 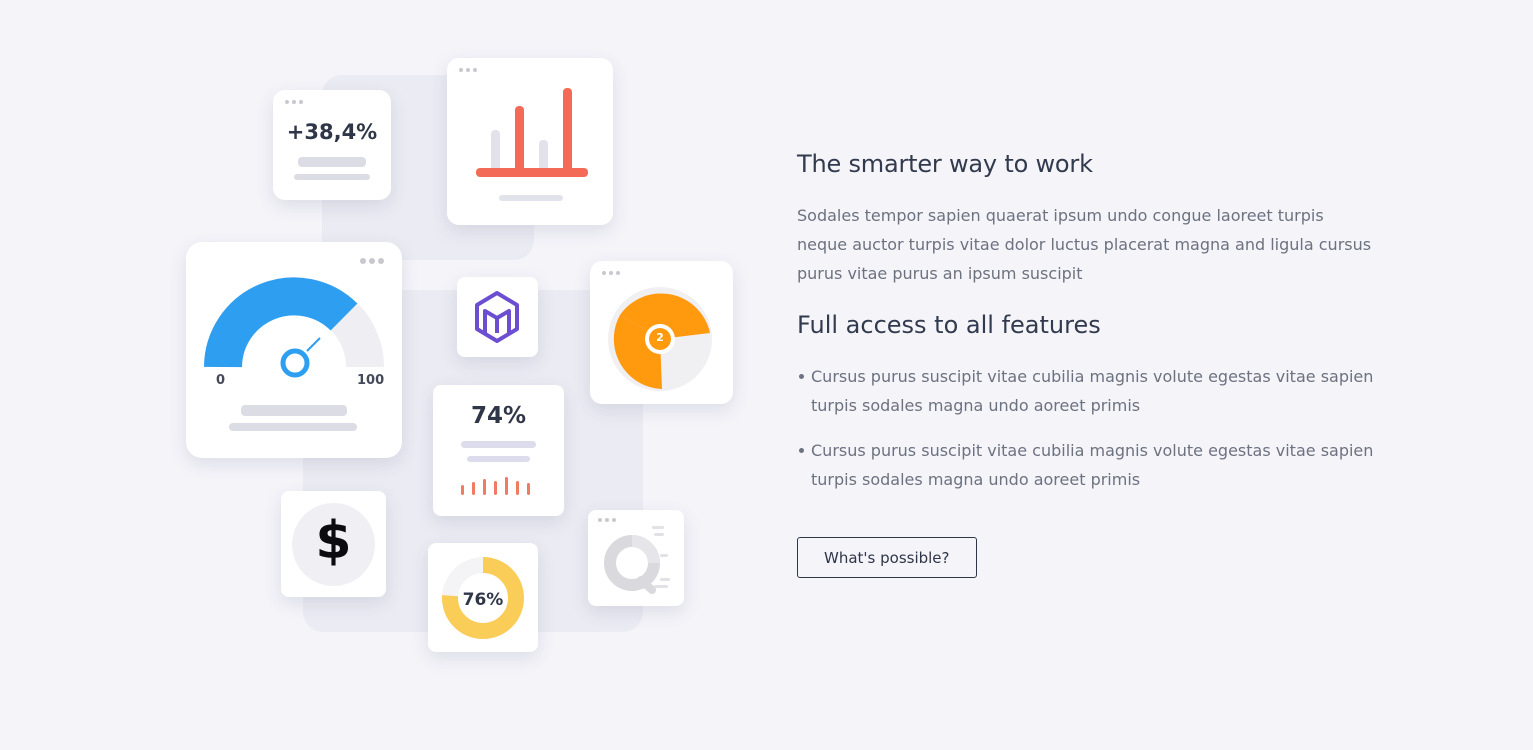 I want to click on logo-card, so click(x=497, y=317).